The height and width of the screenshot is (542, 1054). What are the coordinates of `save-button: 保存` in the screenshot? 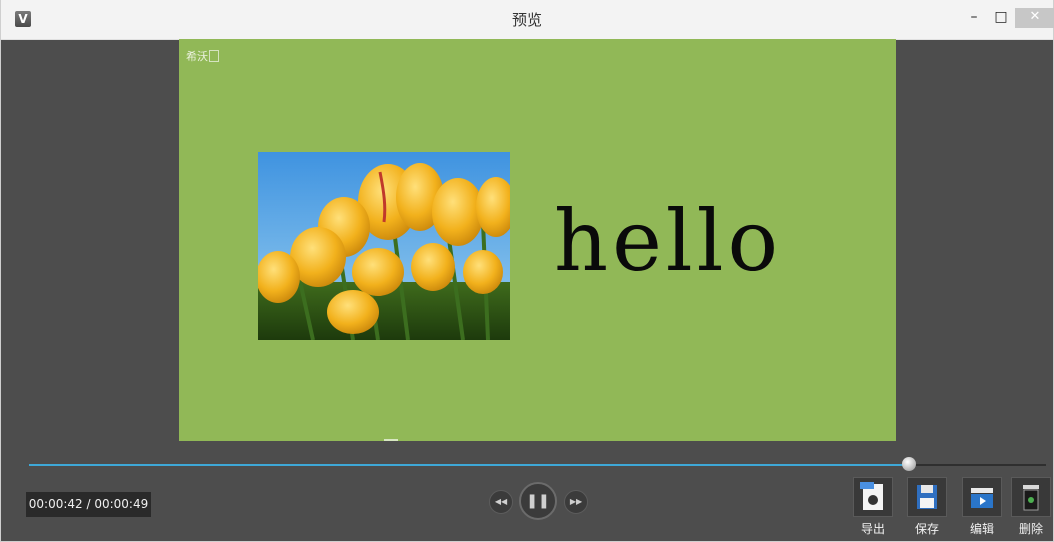 It's located at (927, 507).